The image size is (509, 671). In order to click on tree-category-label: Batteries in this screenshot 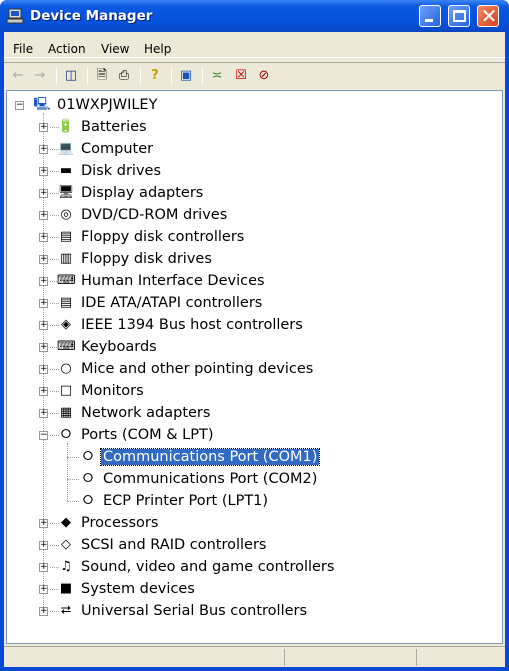, I will do `click(114, 127)`.